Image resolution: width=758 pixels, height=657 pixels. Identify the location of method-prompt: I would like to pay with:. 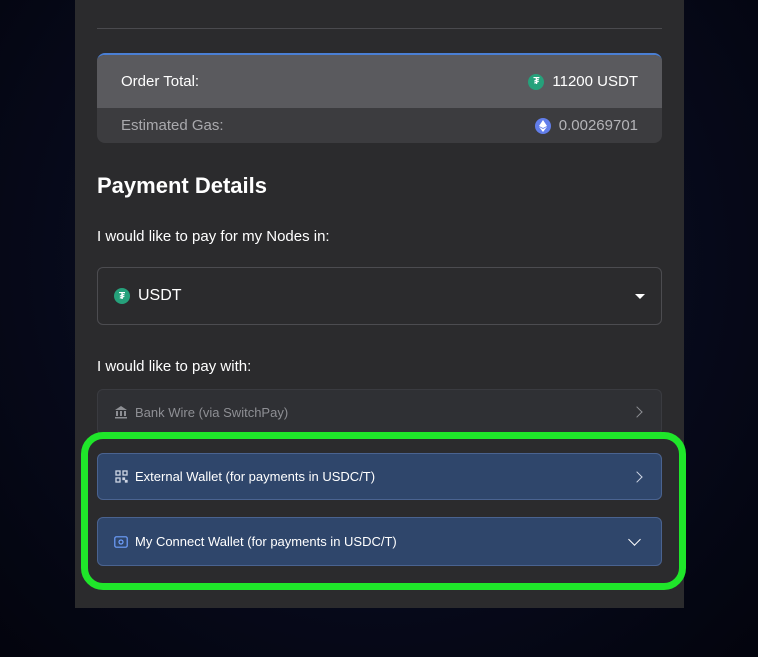
(174, 366).